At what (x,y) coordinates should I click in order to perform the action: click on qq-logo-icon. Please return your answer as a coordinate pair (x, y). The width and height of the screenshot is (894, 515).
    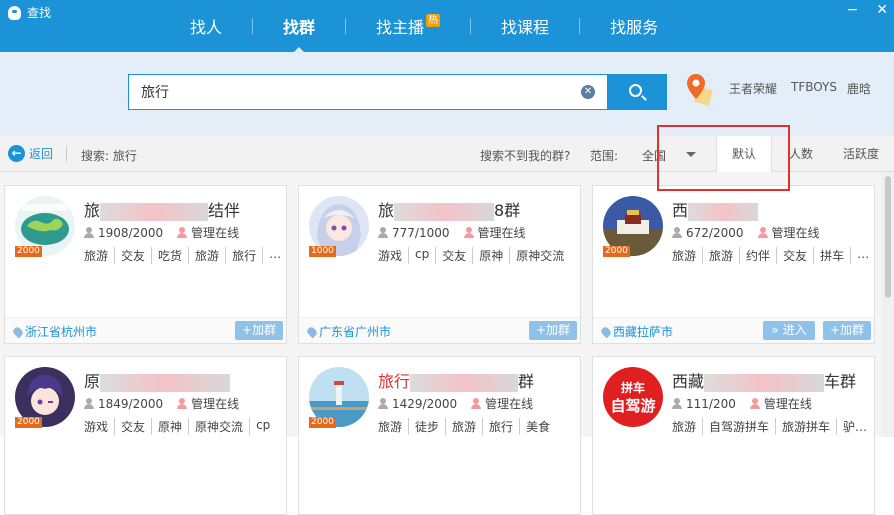
    Looking at the image, I should click on (14, 12).